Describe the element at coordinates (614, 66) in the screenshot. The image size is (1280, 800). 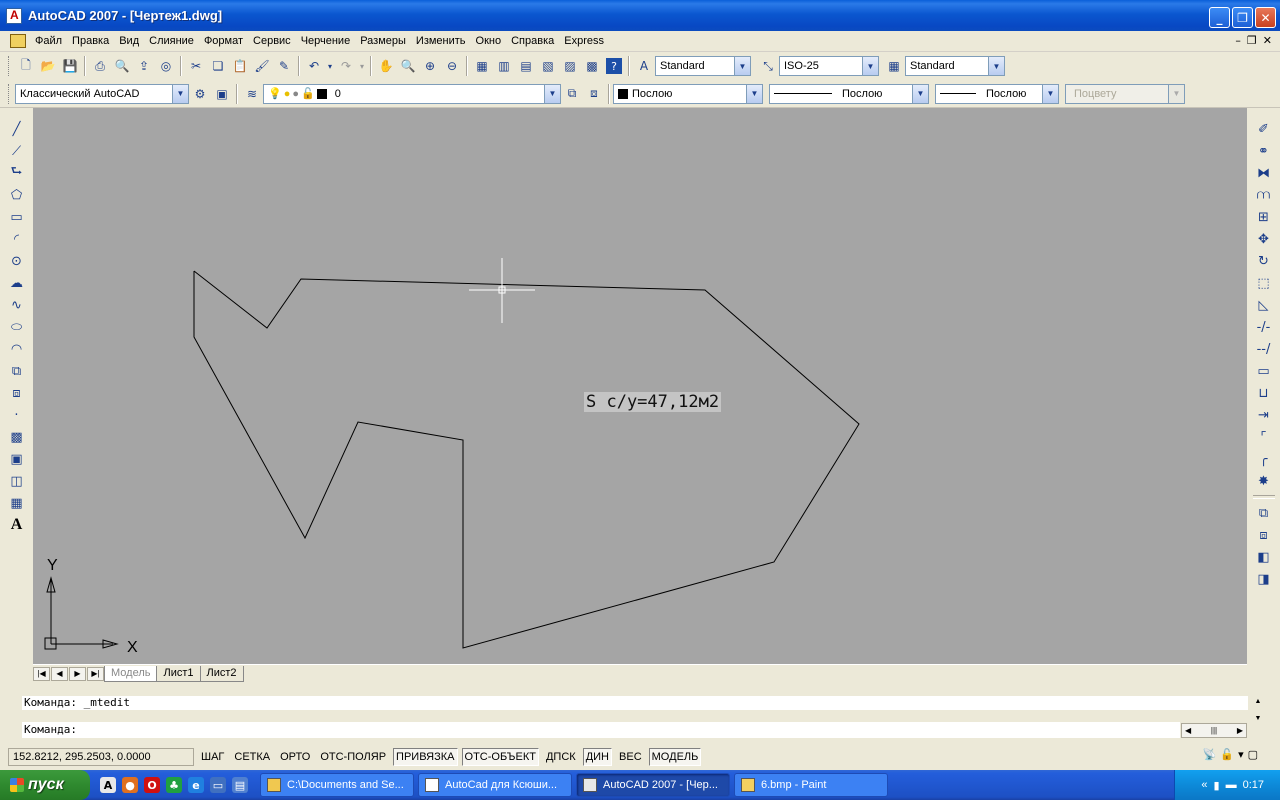
I see `help-icon: ?` at that location.